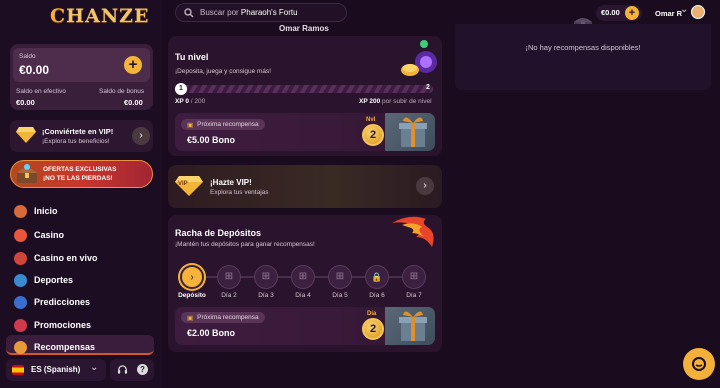 This screenshot has height=388, width=720. What do you see at coordinates (27, 56) in the screenshot?
I see `balance-label: Saldo` at bounding box center [27, 56].